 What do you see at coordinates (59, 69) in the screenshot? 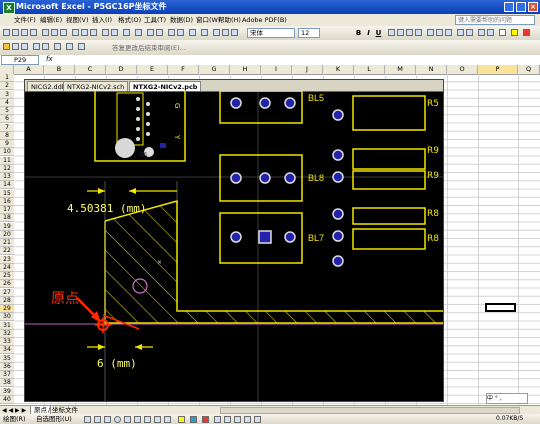
I see `column-header: B` at bounding box center [59, 69].